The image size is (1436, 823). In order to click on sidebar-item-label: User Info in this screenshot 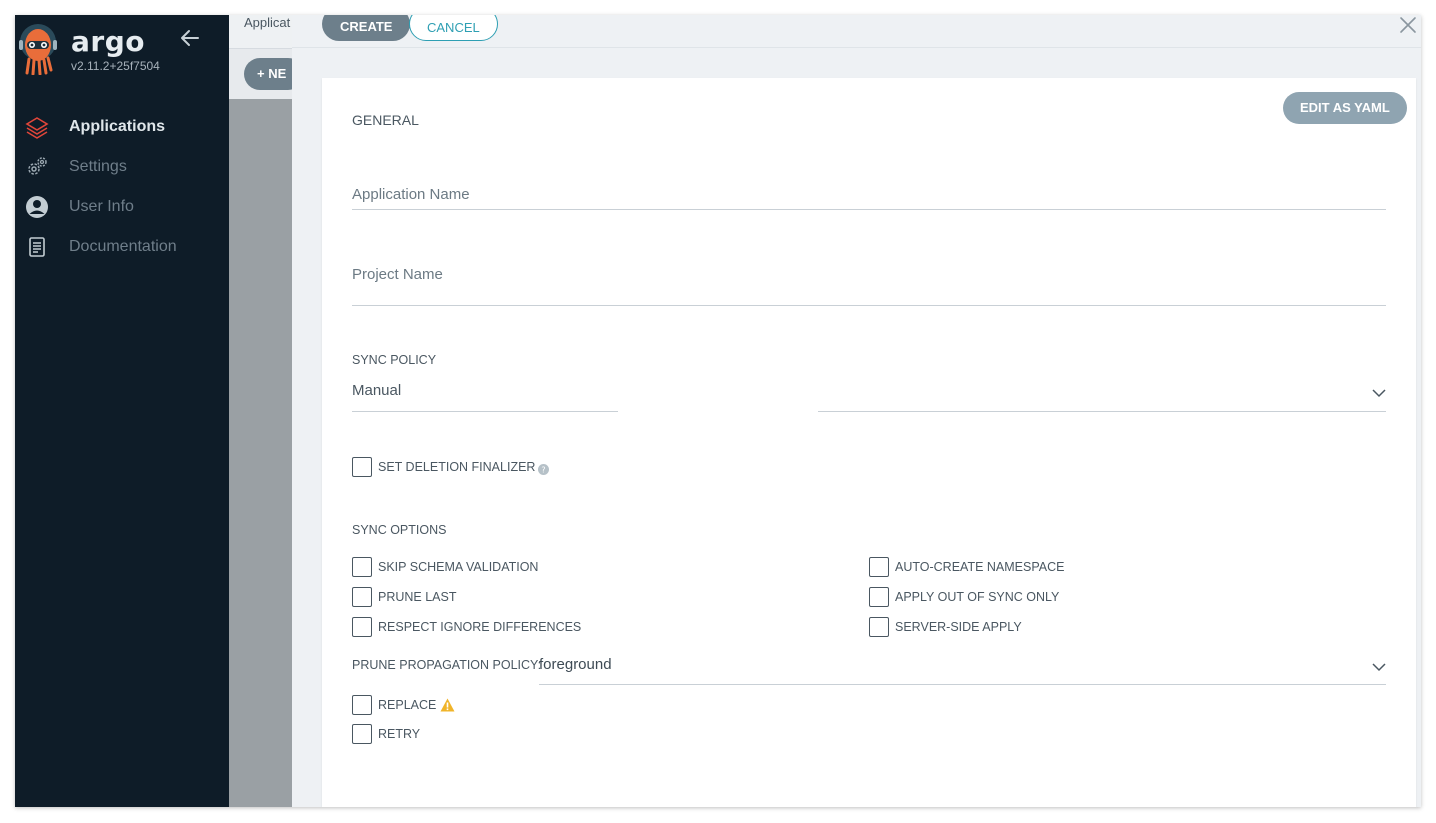, I will do `click(101, 206)`.